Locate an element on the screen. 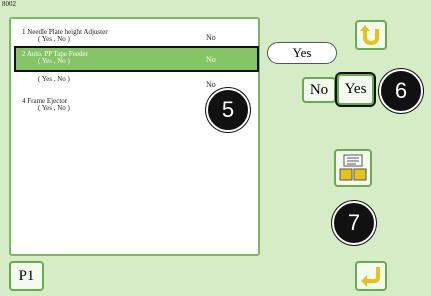 Image resolution: width=431 pixels, height=296 pixels. callout-6: 6 is located at coordinates (401, 91).